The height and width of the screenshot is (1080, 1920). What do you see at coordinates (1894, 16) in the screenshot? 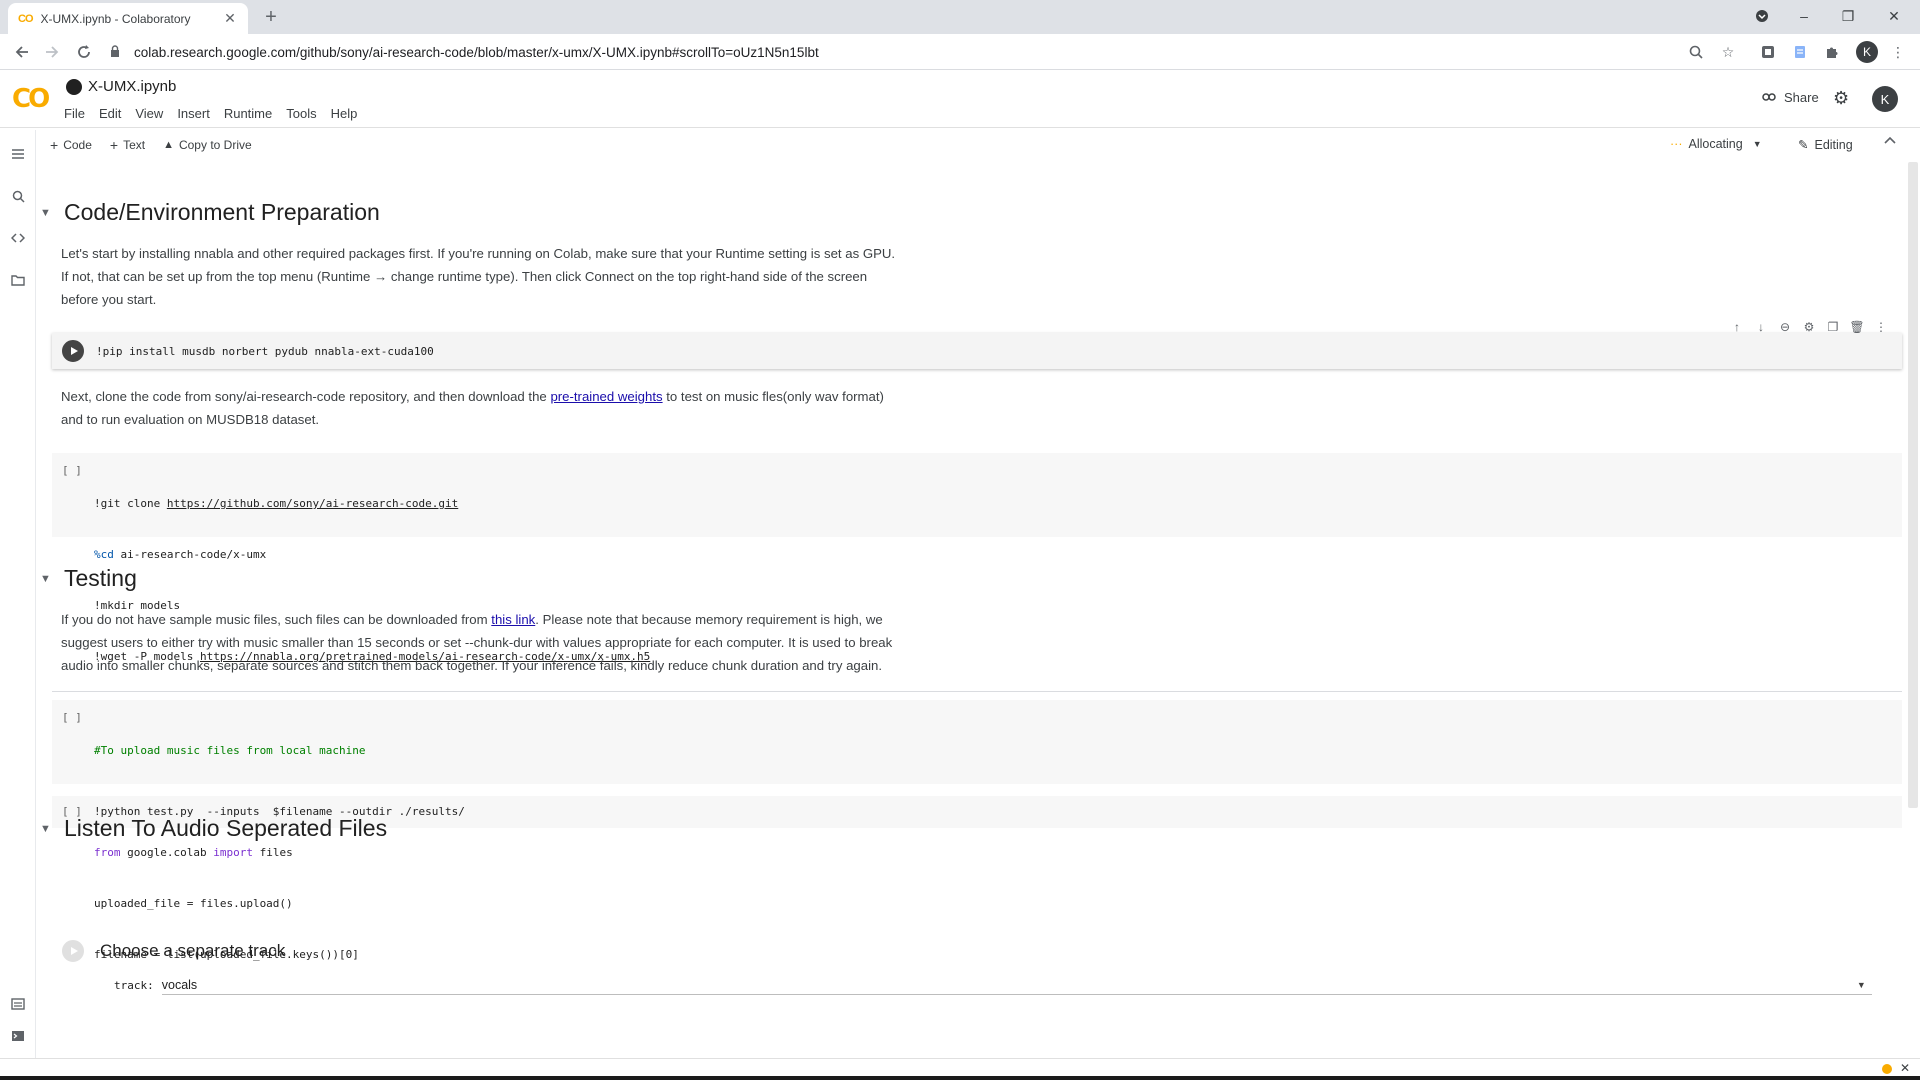
I see `close-window-button: ✕` at bounding box center [1894, 16].